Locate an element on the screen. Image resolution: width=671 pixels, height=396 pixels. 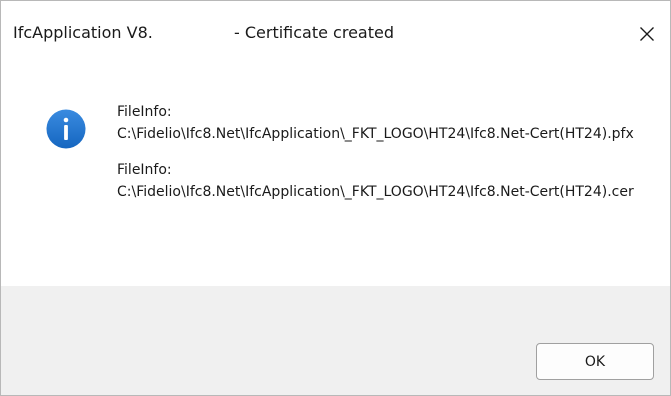
close-icon is located at coordinates (646, 34).